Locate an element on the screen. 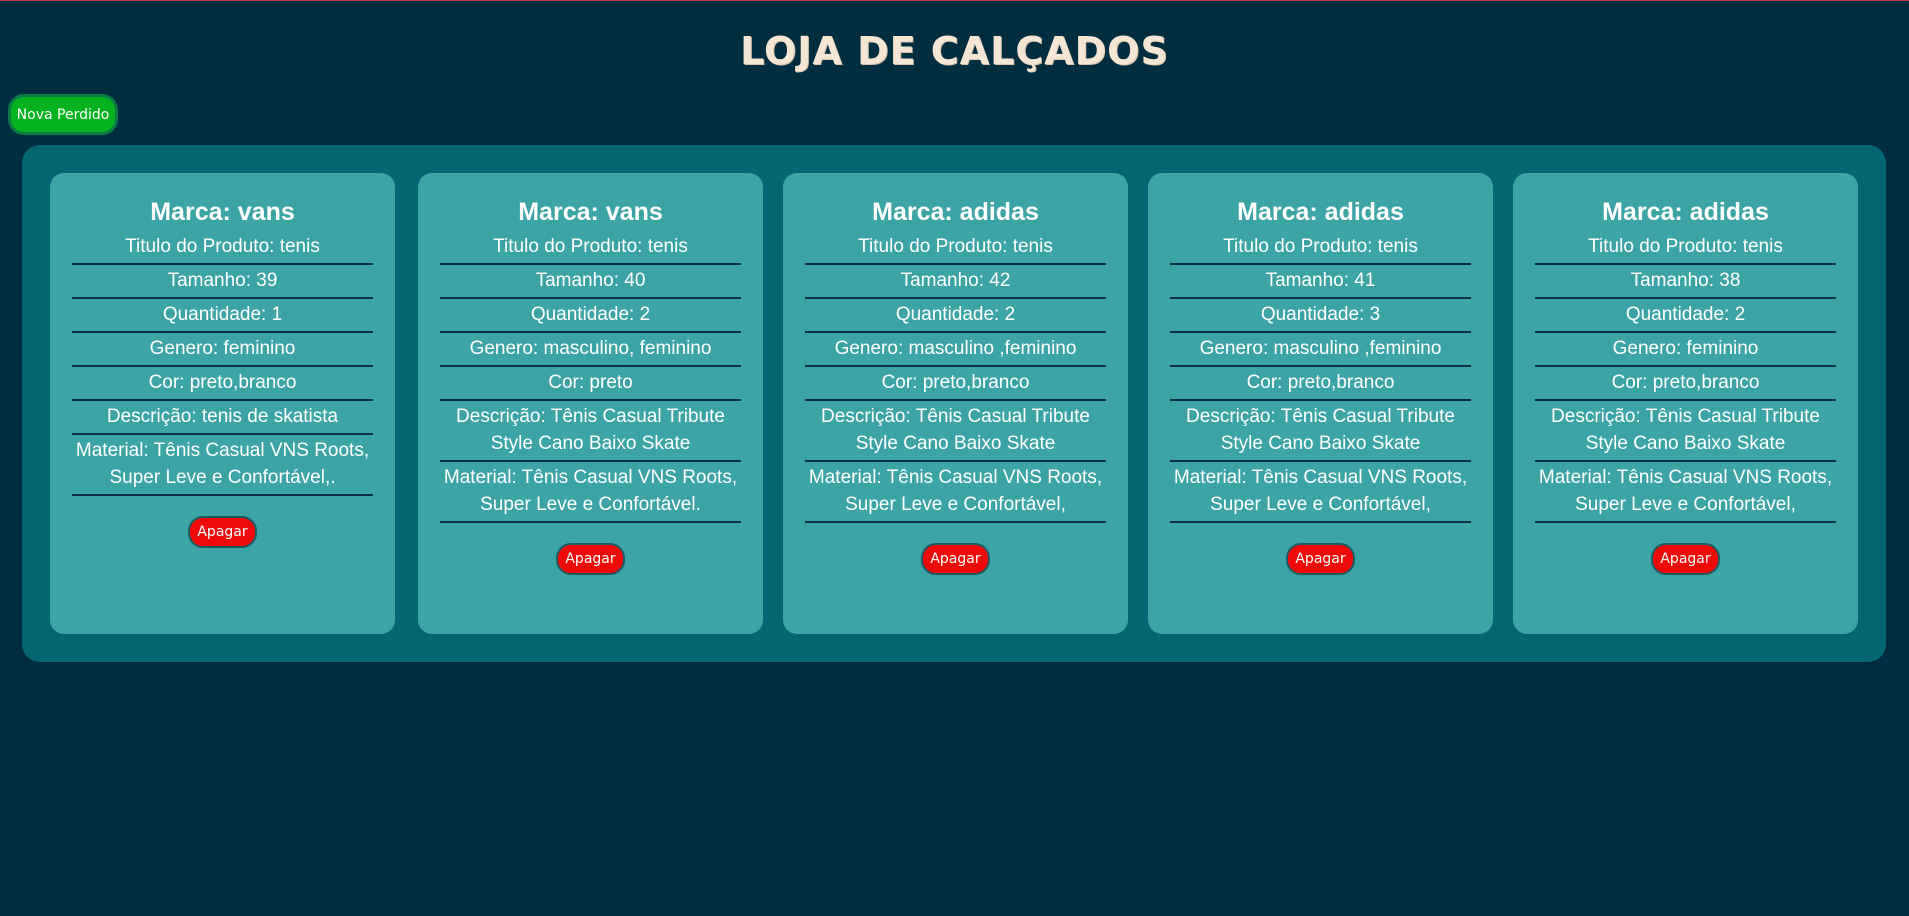 Image resolution: width=1909 pixels, height=916 pixels. card-quantity: Quantidade: 1 is located at coordinates (222, 316).